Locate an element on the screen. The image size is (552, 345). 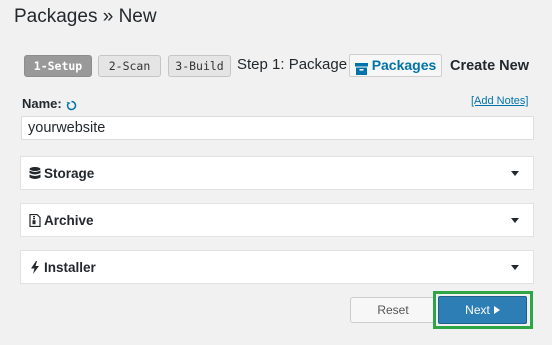
step-scan-tab: 2-Scan is located at coordinates (129, 66).